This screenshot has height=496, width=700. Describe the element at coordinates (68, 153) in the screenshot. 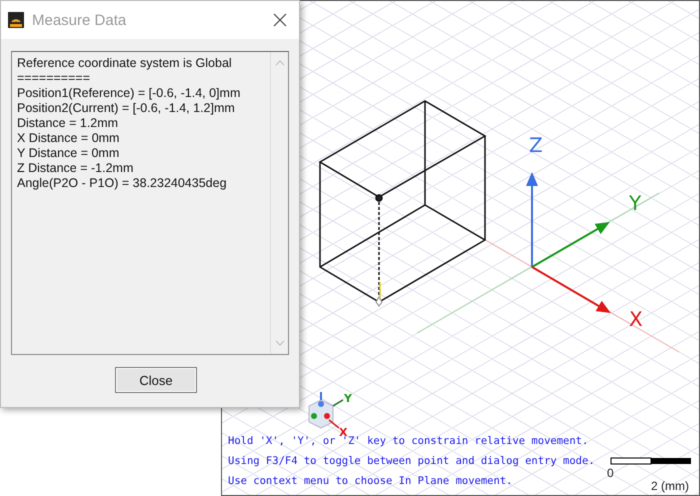

I see `measure-line: Y Distance = 0mm` at that location.